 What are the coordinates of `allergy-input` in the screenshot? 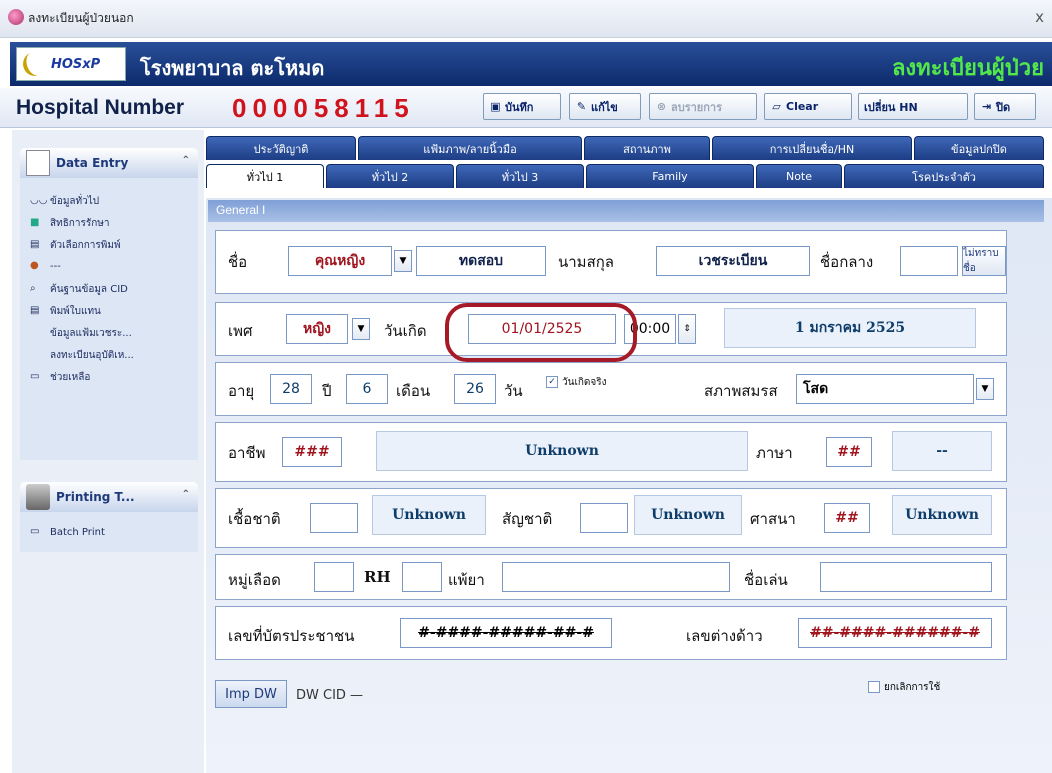 It's located at (616, 577).